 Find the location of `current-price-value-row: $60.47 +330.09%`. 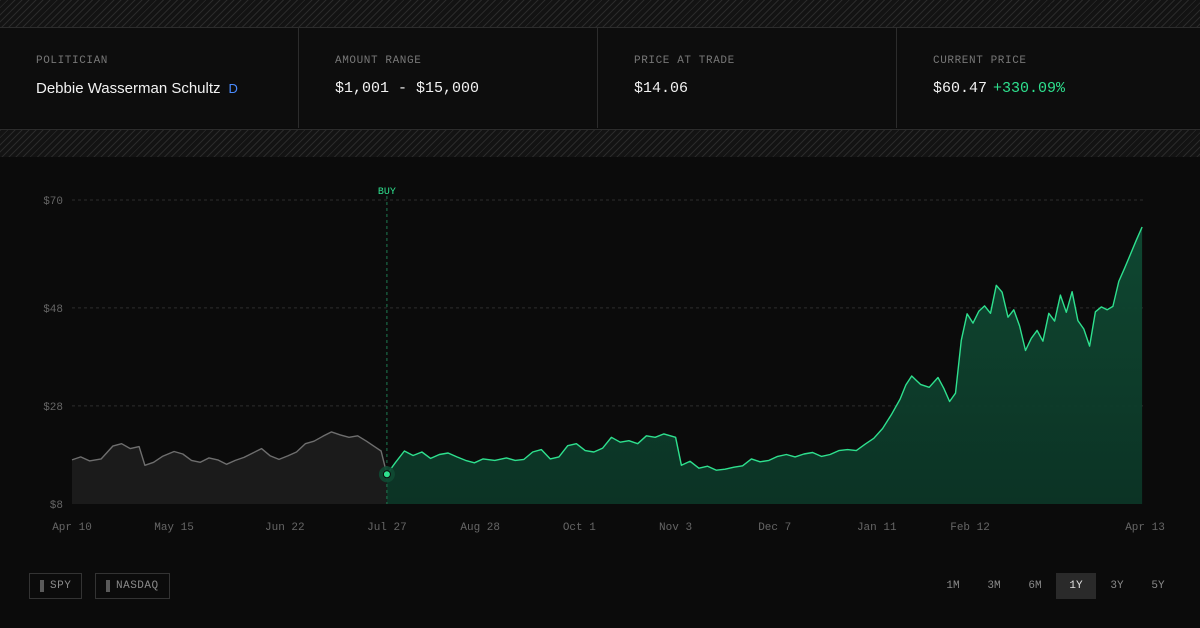

current-price-value-row: $60.47 +330.09% is located at coordinates (1064, 88).